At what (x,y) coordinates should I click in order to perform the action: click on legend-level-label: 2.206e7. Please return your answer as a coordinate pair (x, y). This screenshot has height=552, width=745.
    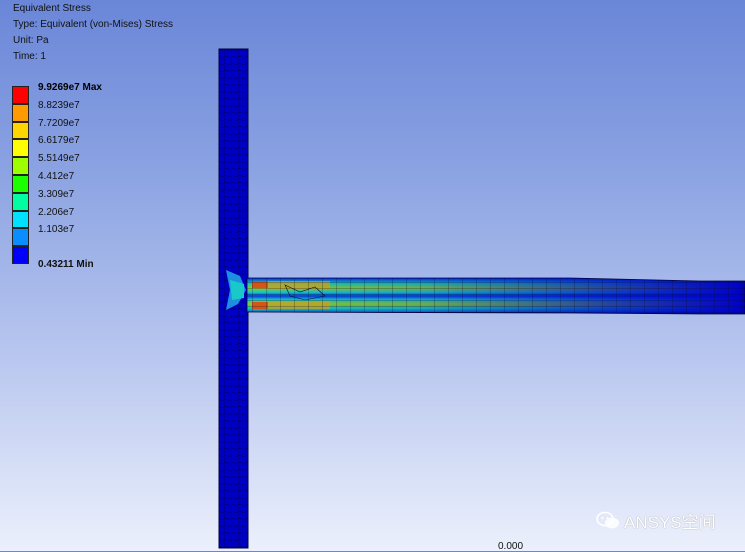
    Looking at the image, I should click on (56, 212).